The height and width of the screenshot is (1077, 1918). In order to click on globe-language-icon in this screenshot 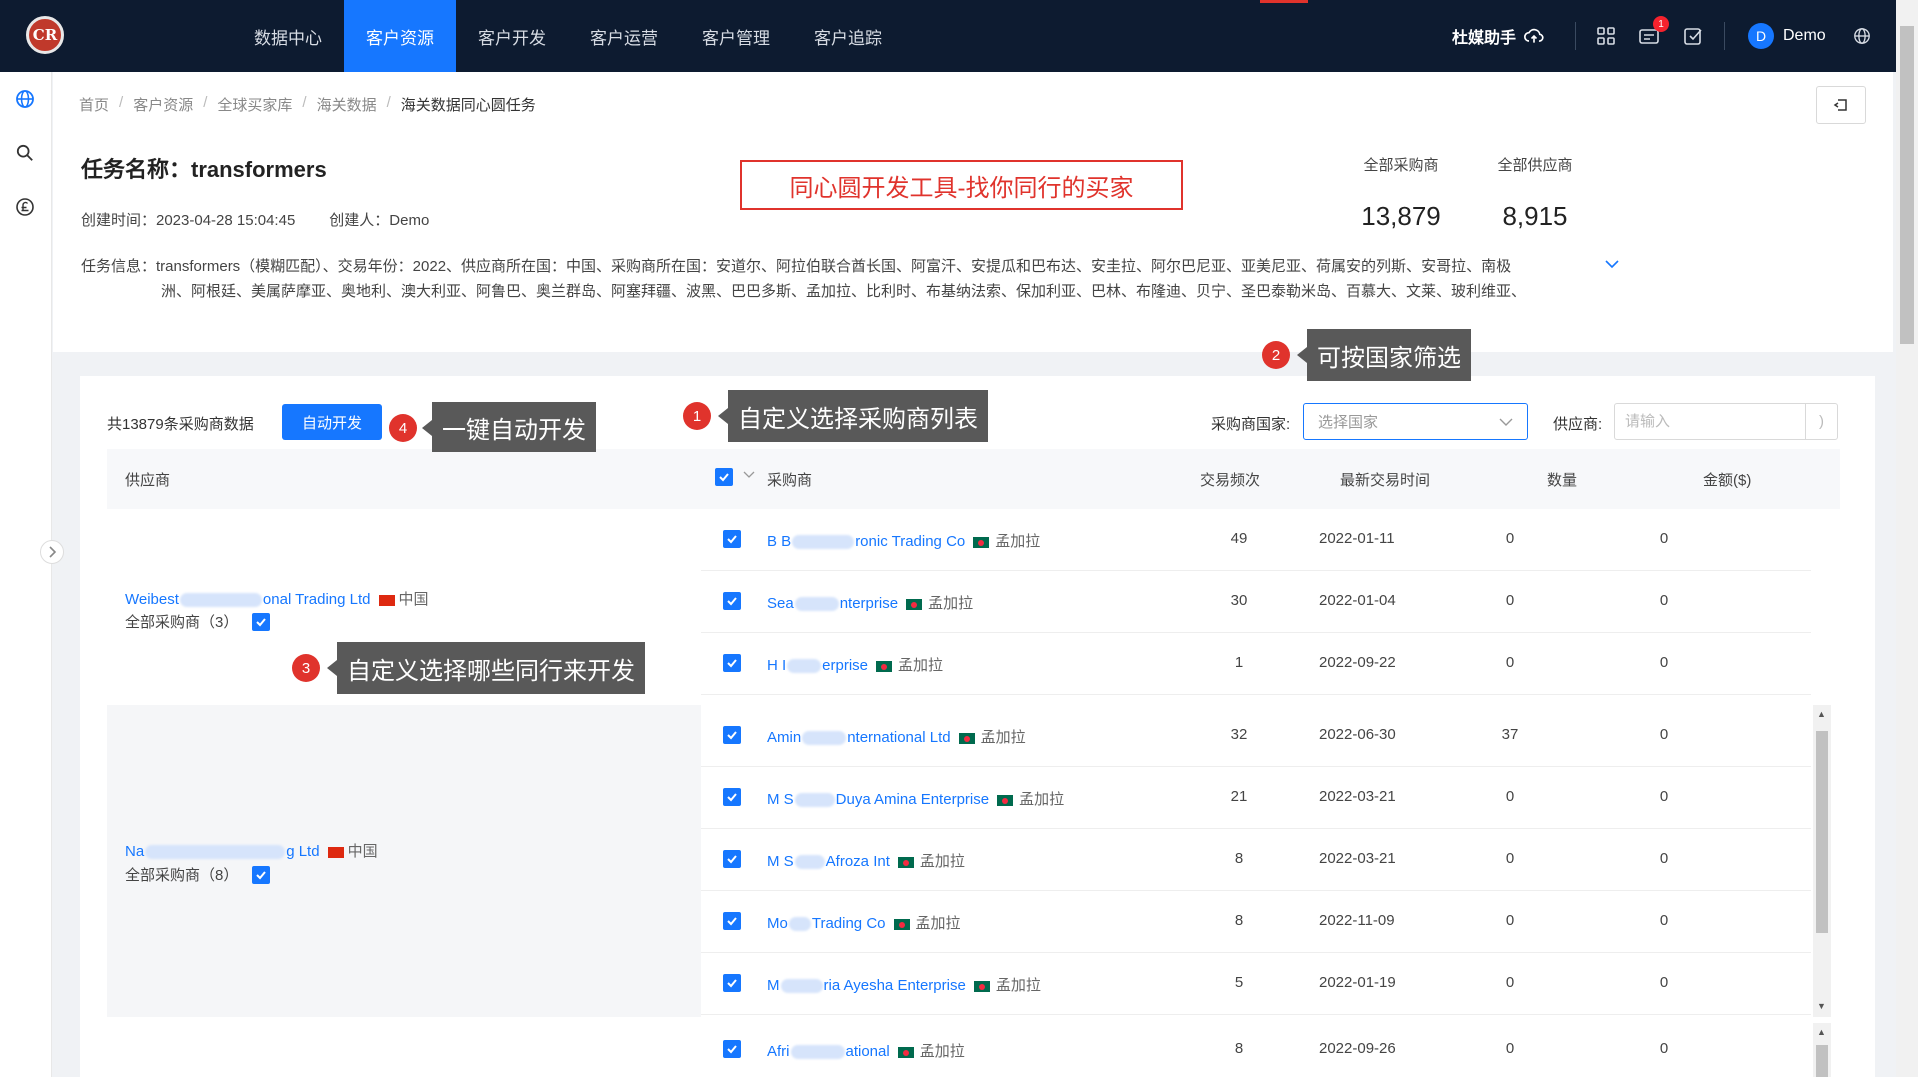, I will do `click(1862, 36)`.